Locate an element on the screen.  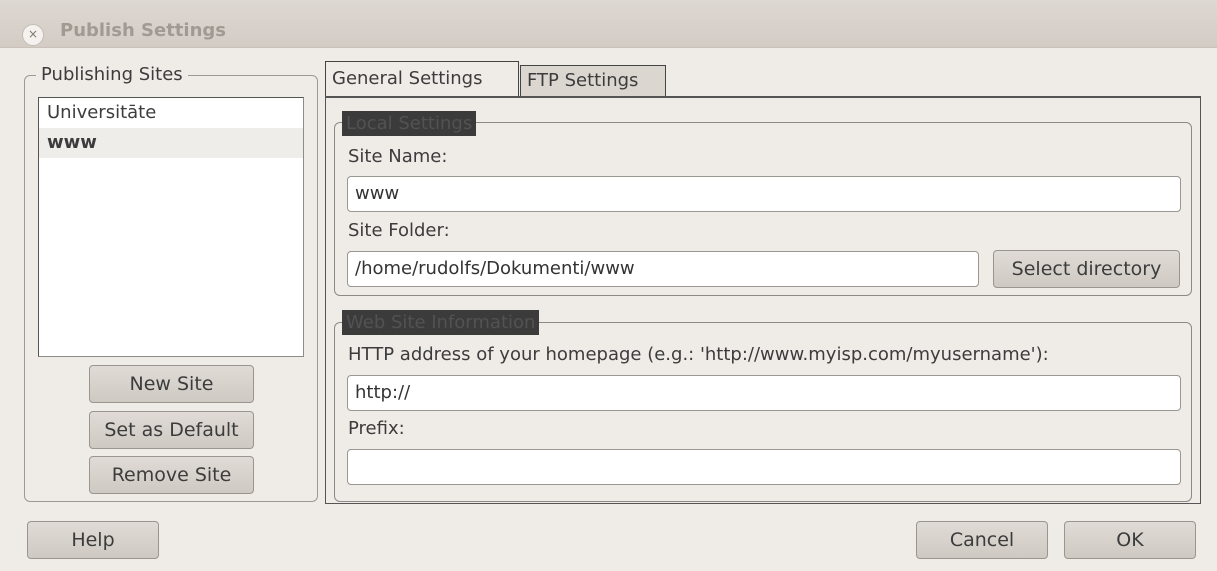
list-item: Universitāte is located at coordinates (171, 113).